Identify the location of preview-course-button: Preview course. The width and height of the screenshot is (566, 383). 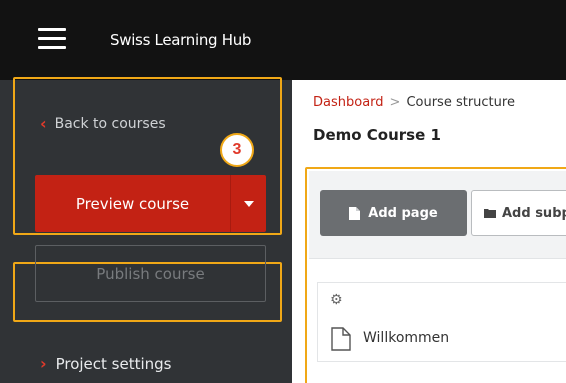
(132, 203).